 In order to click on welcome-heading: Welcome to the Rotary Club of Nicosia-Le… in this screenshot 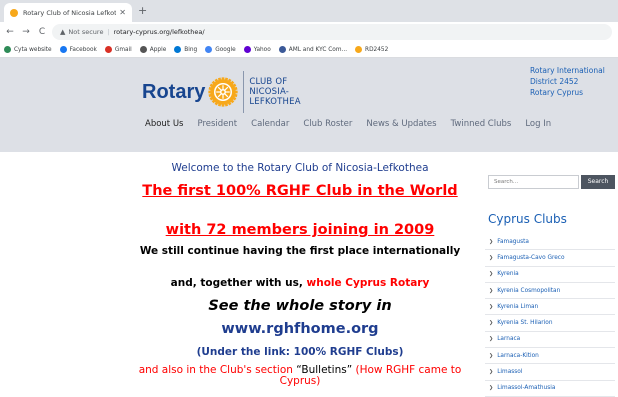, I will do `click(300, 168)`.